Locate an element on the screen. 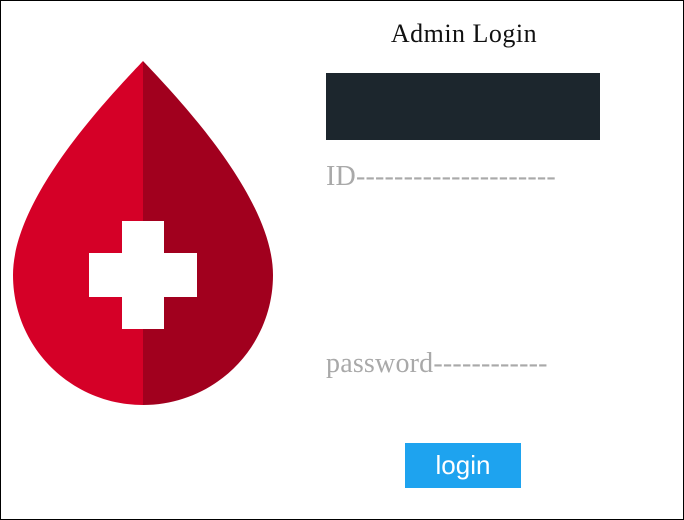  cross-horizontal is located at coordinates (143, 275).